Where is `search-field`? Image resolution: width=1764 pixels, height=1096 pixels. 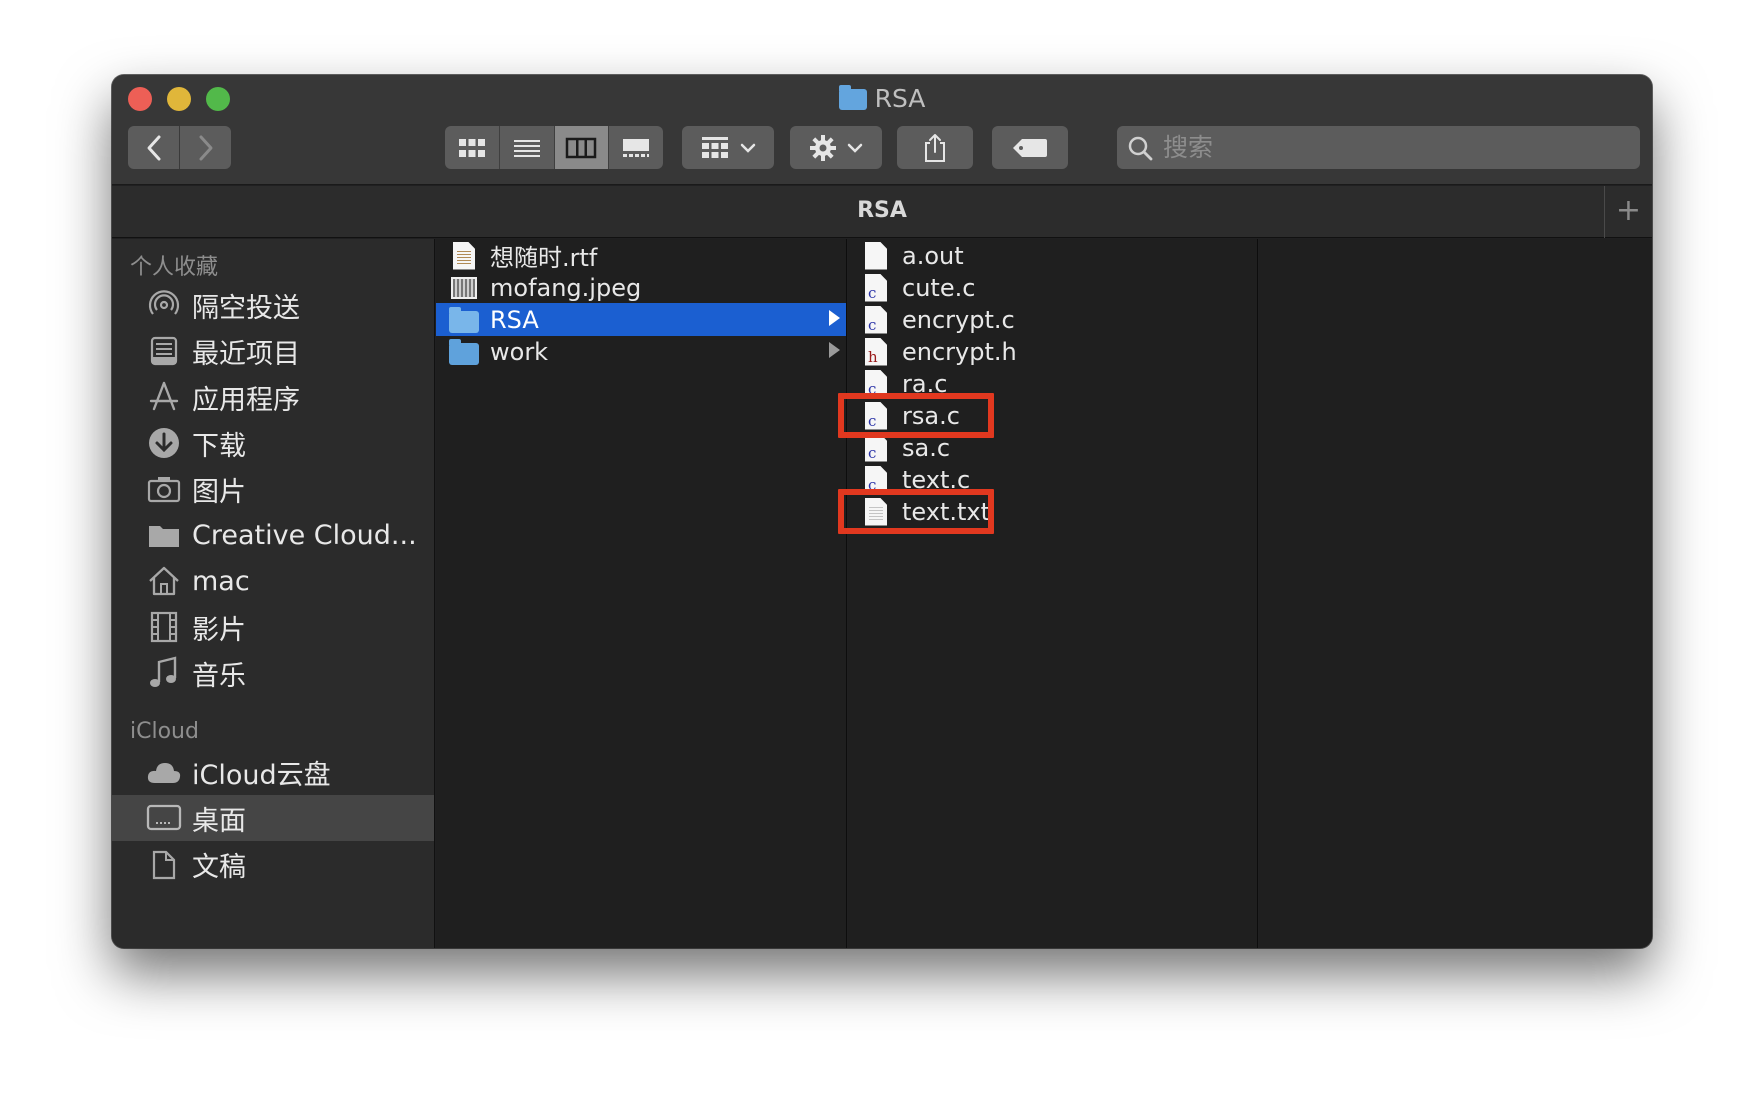 search-field is located at coordinates (1378, 147).